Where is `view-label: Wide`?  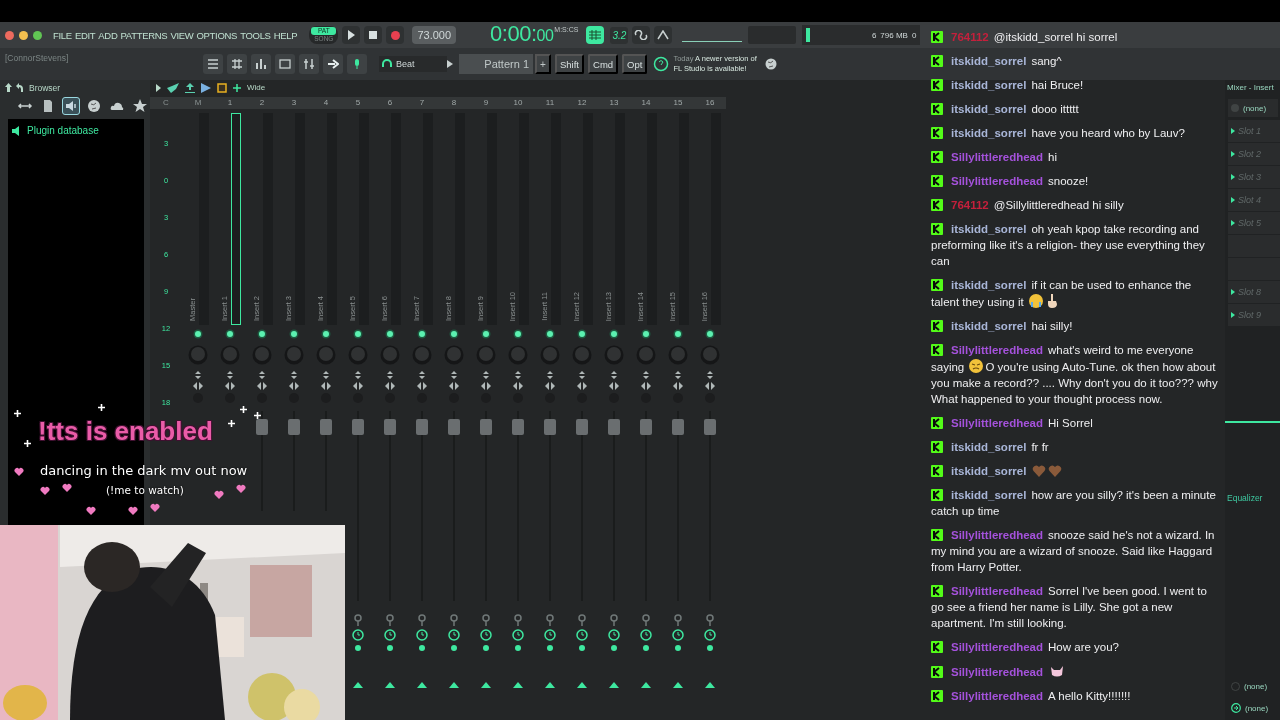
view-label: Wide is located at coordinates (256, 87).